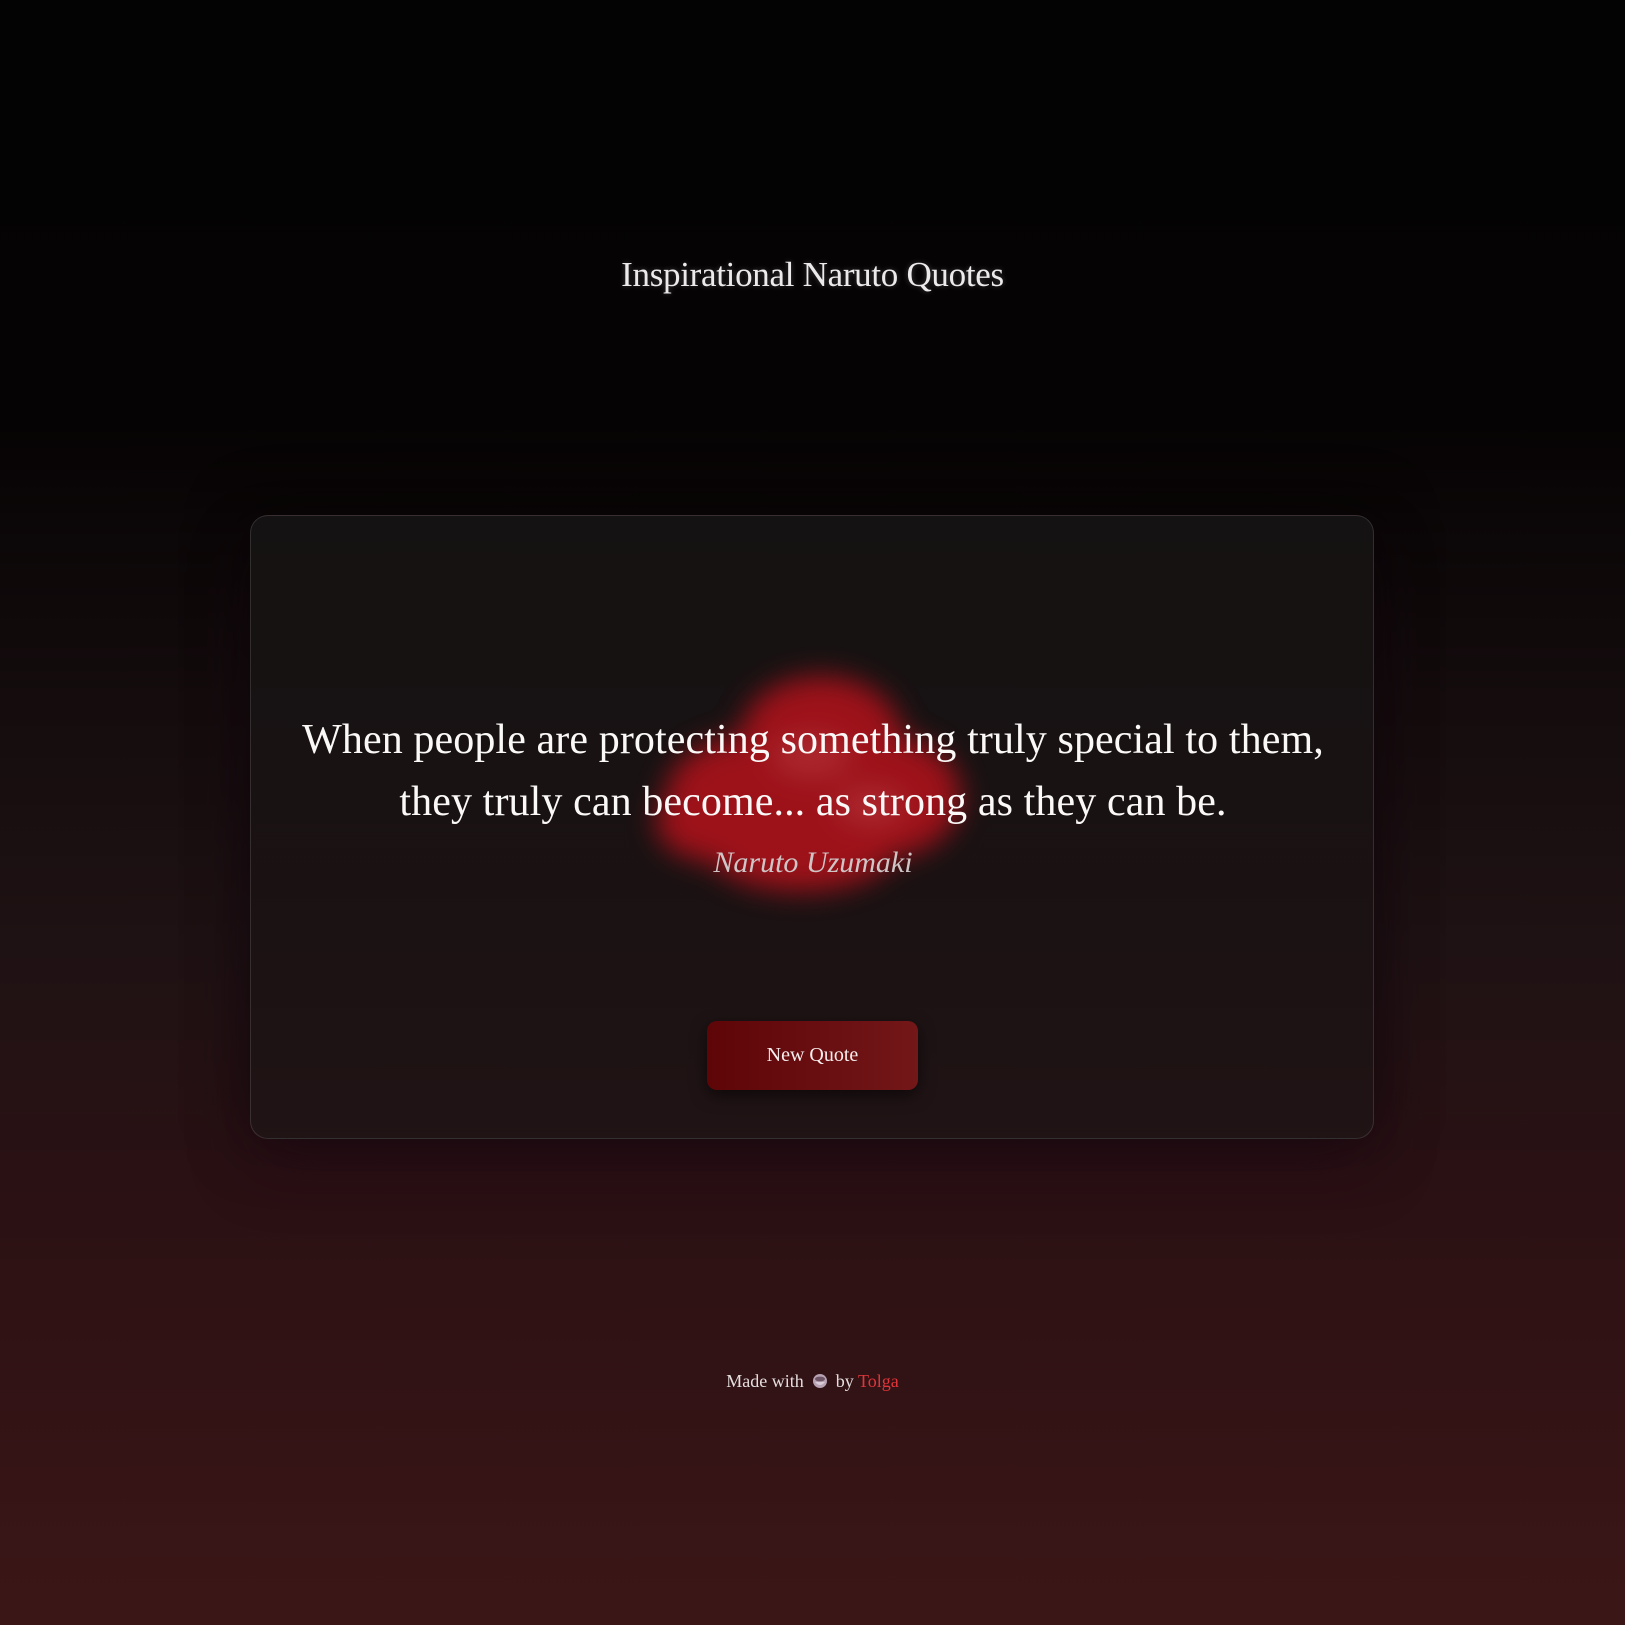 The width and height of the screenshot is (1625, 1625). What do you see at coordinates (878, 1381) in the screenshot?
I see `author-link: Tolga` at bounding box center [878, 1381].